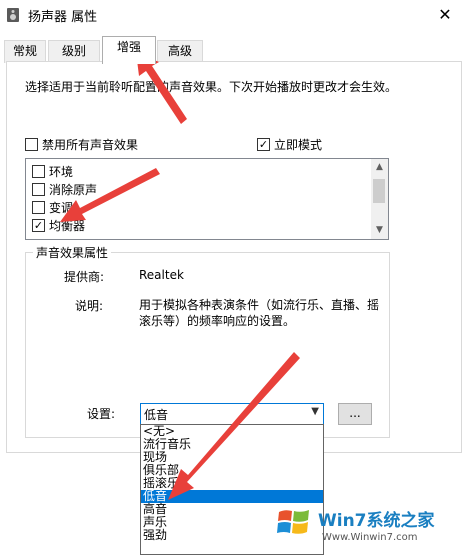 The height and width of the screenshot is (555, 466). I want to click on description-text: 选择适用于当前聆听配置的声音效果。下次开始播放时更改才会生效。, so click(211, 87).